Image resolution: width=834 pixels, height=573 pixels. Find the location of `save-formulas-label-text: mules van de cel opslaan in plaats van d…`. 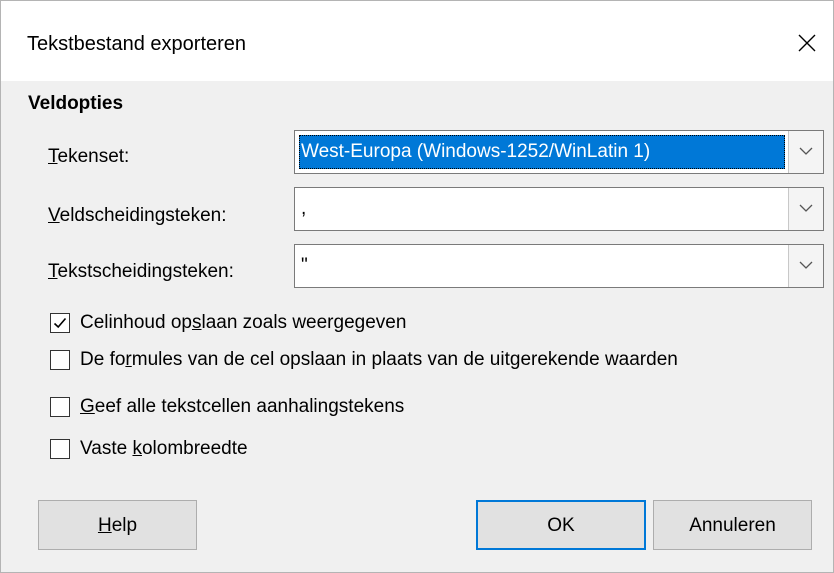

save-formulas-label-text: mules van de cel opslaan in plaats van d… is located at coordinates (404, 359).